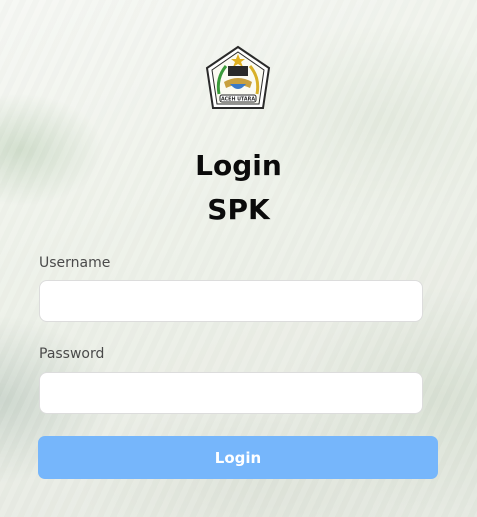 The image size is (477, 517). I want to click on aceh-utara-emblem-icon: ACEH UTARA, so click(238, 77).